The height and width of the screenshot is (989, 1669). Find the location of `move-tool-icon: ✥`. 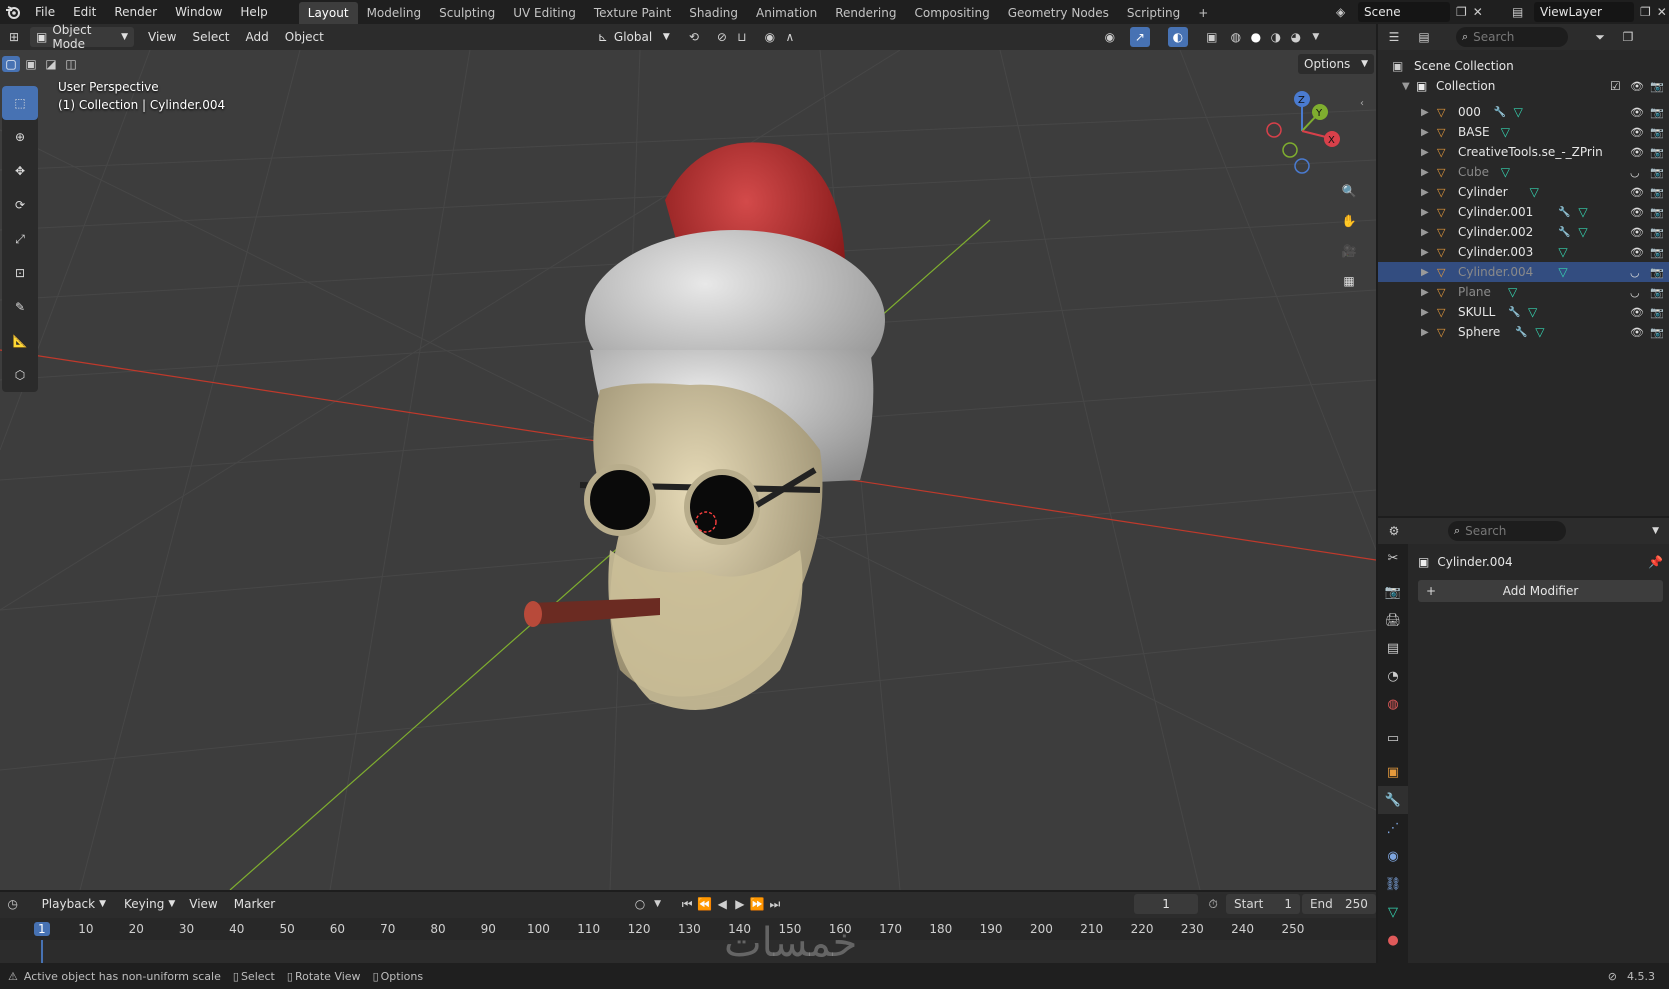

move-tool-icon: ✥ is located at coordinates (20, 171).